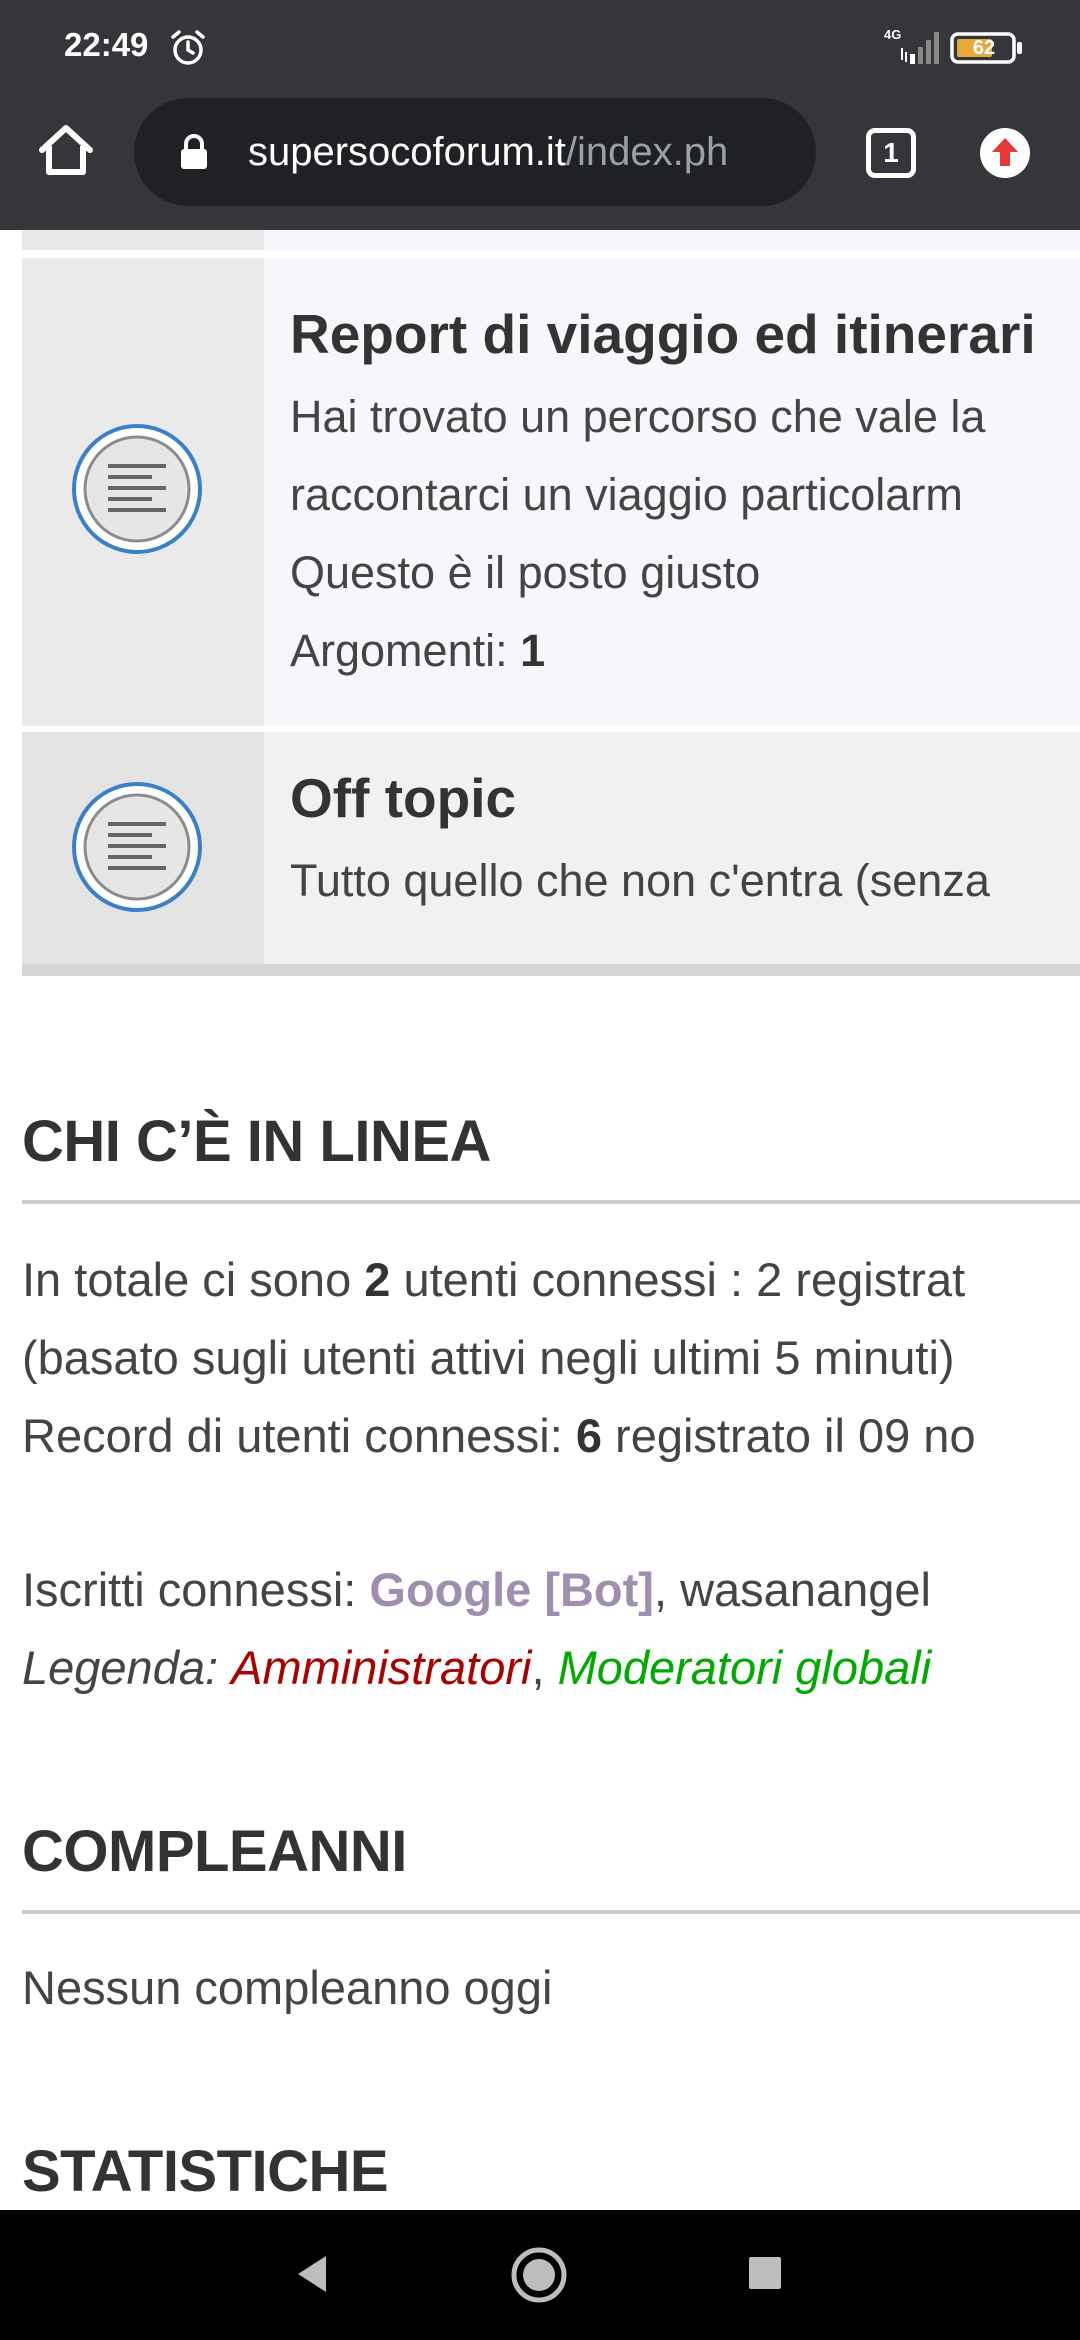 The image size is (1080, 2340). I want to click on lock-icon, so click(194, 151).